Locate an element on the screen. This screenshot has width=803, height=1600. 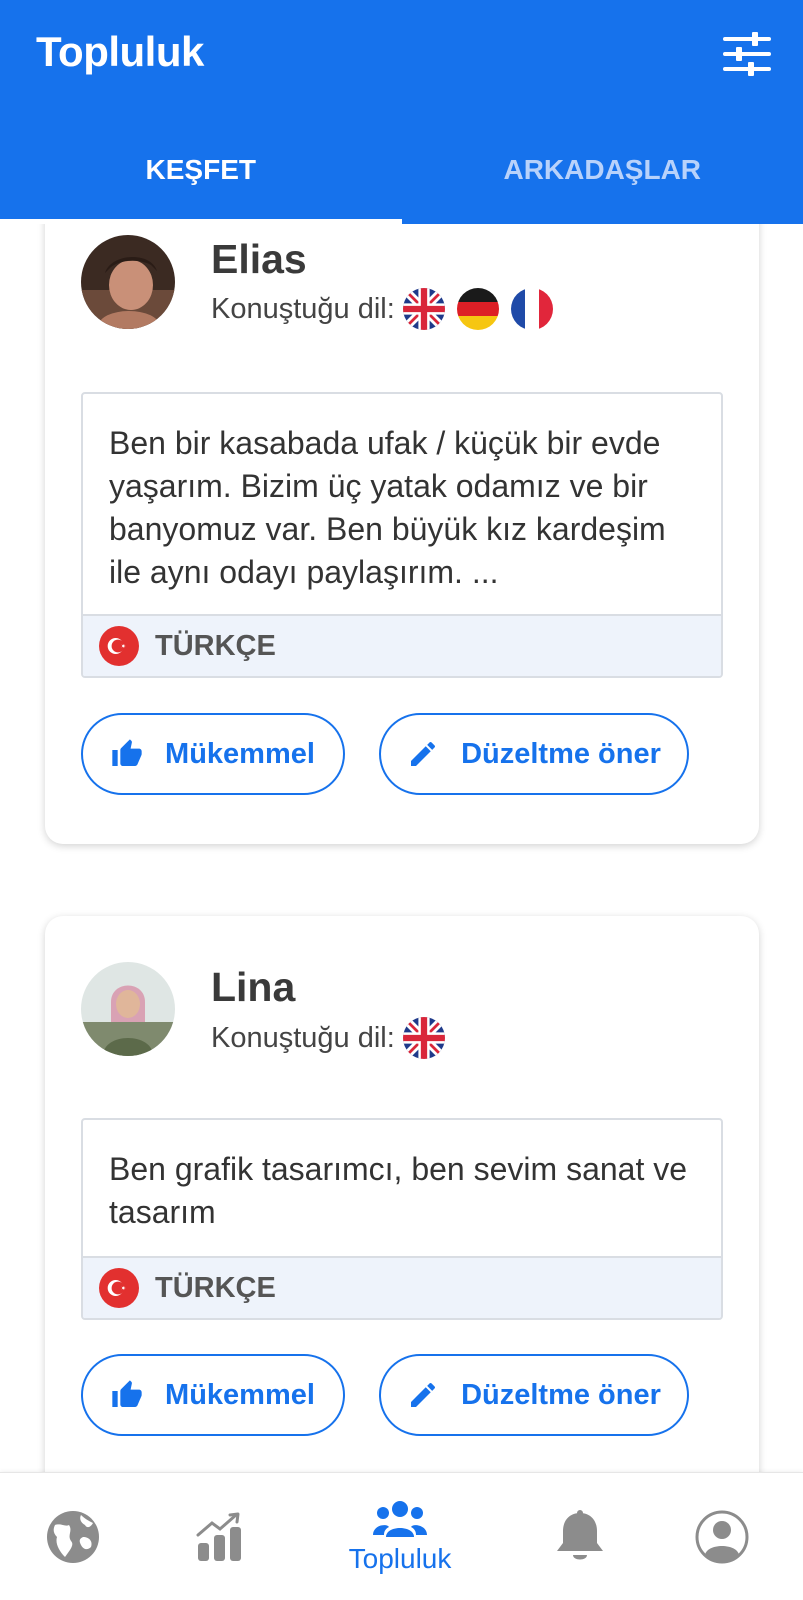
filter-button is located at coordinates (747, 54).